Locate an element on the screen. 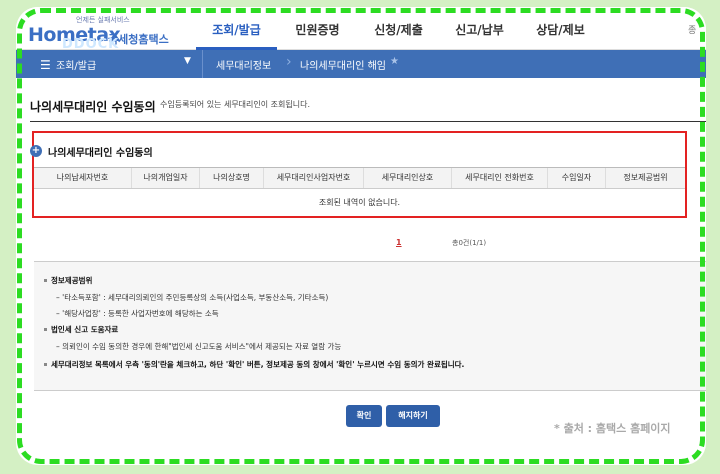 This screenshot has height=474, width=720. breadcrumb-level1: 조회/발급 is located at coordinates (76, 64).